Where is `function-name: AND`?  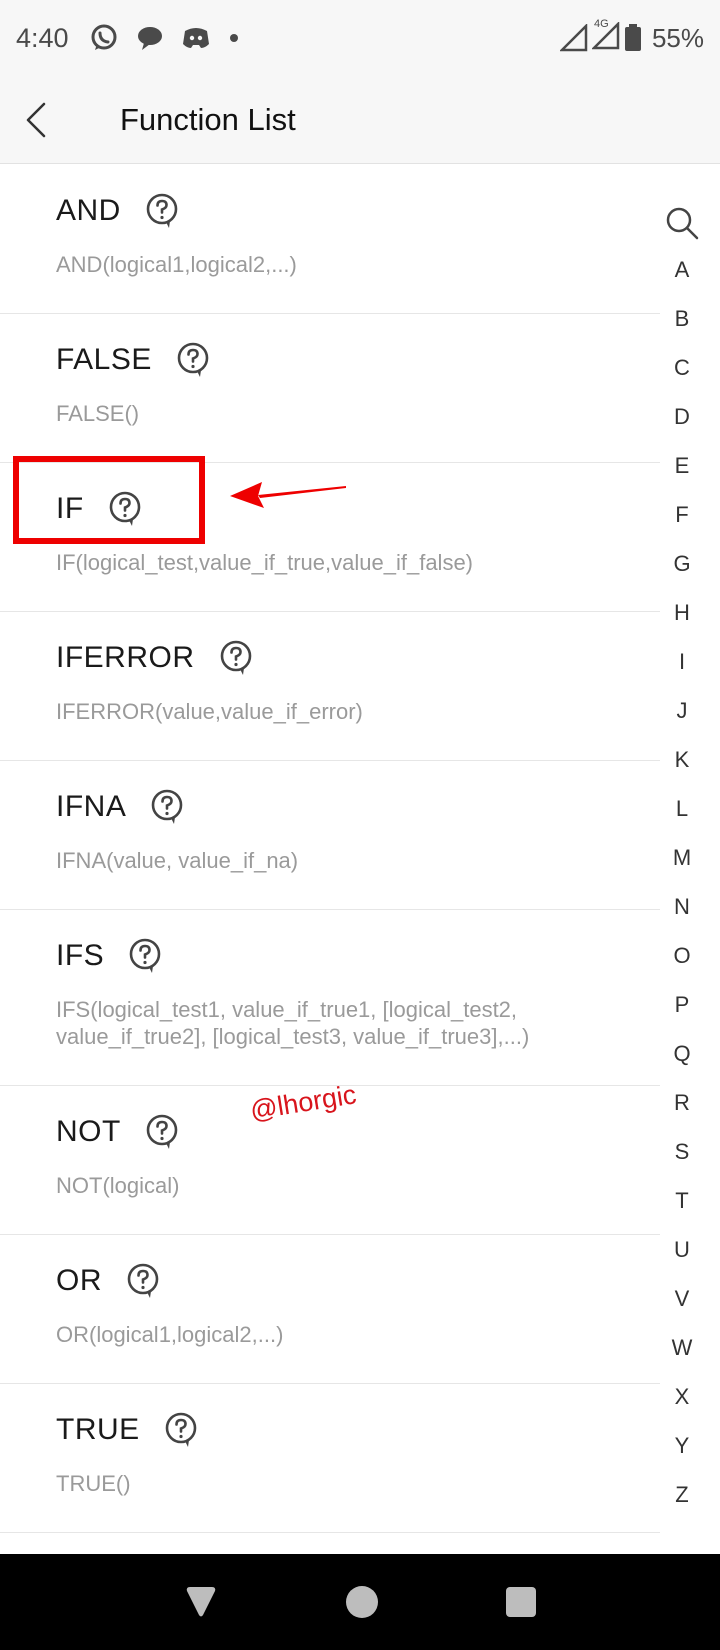 function-name: AND is located at coordinates (88, 210).